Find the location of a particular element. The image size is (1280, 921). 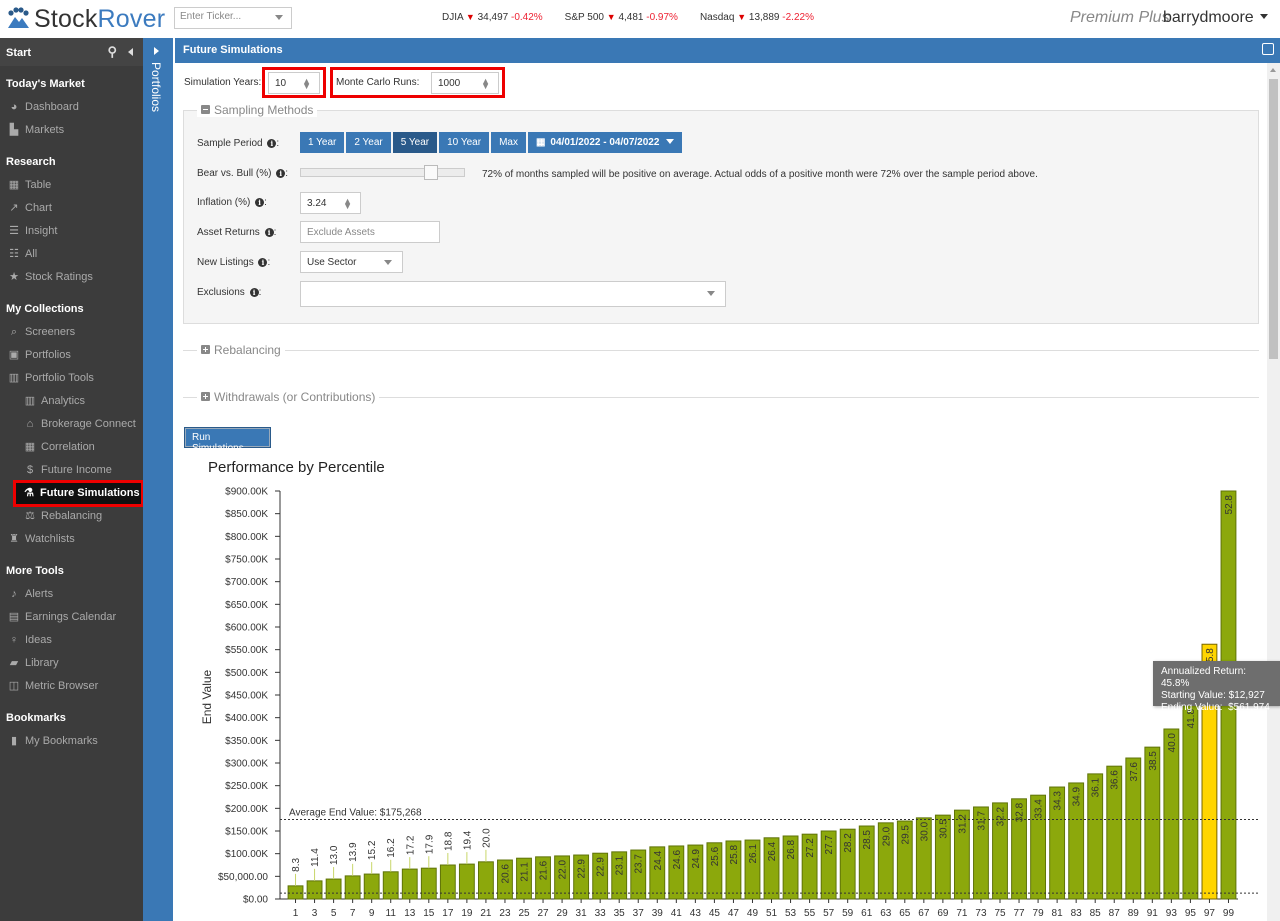

data-label: 16.2 is located at coordinates (391, 848).